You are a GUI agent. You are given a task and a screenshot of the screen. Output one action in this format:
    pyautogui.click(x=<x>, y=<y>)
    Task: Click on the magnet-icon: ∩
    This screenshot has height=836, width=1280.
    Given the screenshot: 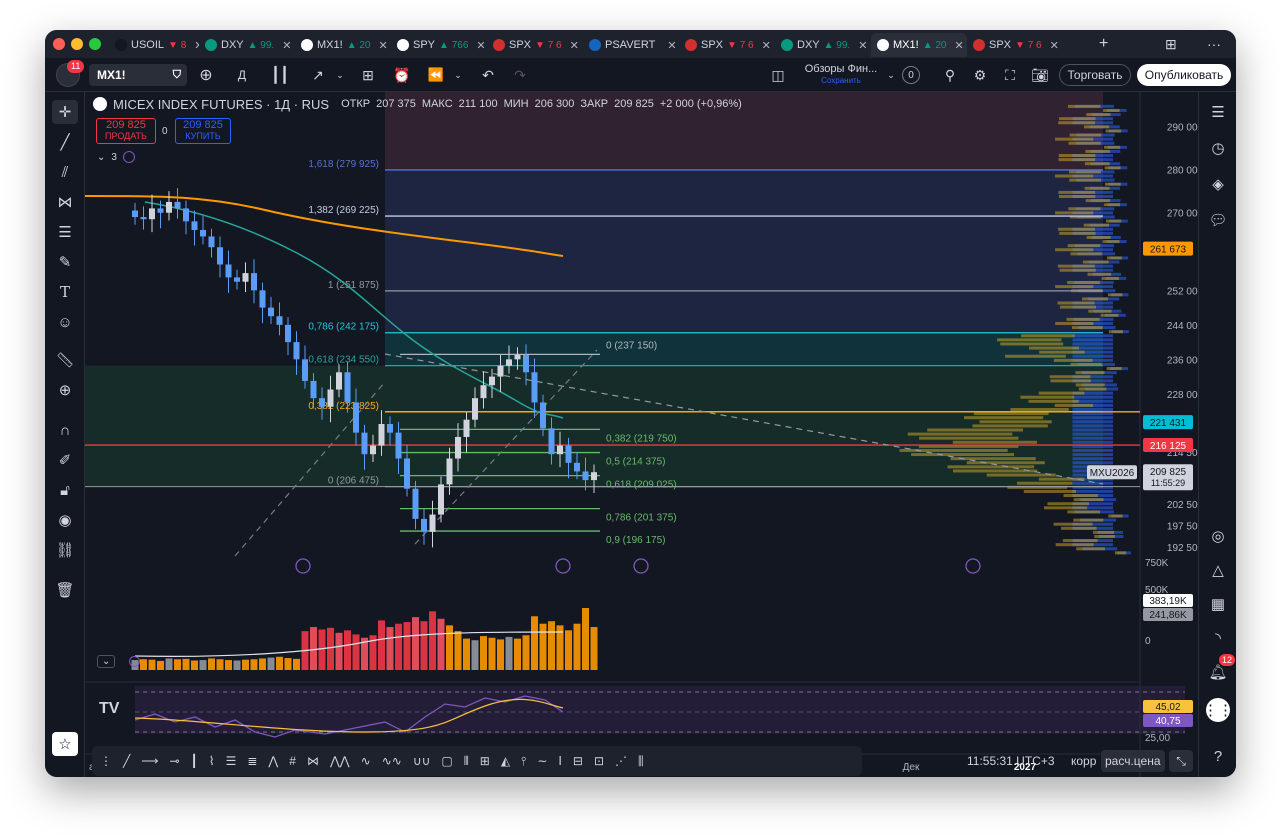 What is the action you would take?
    pyautogui.click(x=65, y=430)
    